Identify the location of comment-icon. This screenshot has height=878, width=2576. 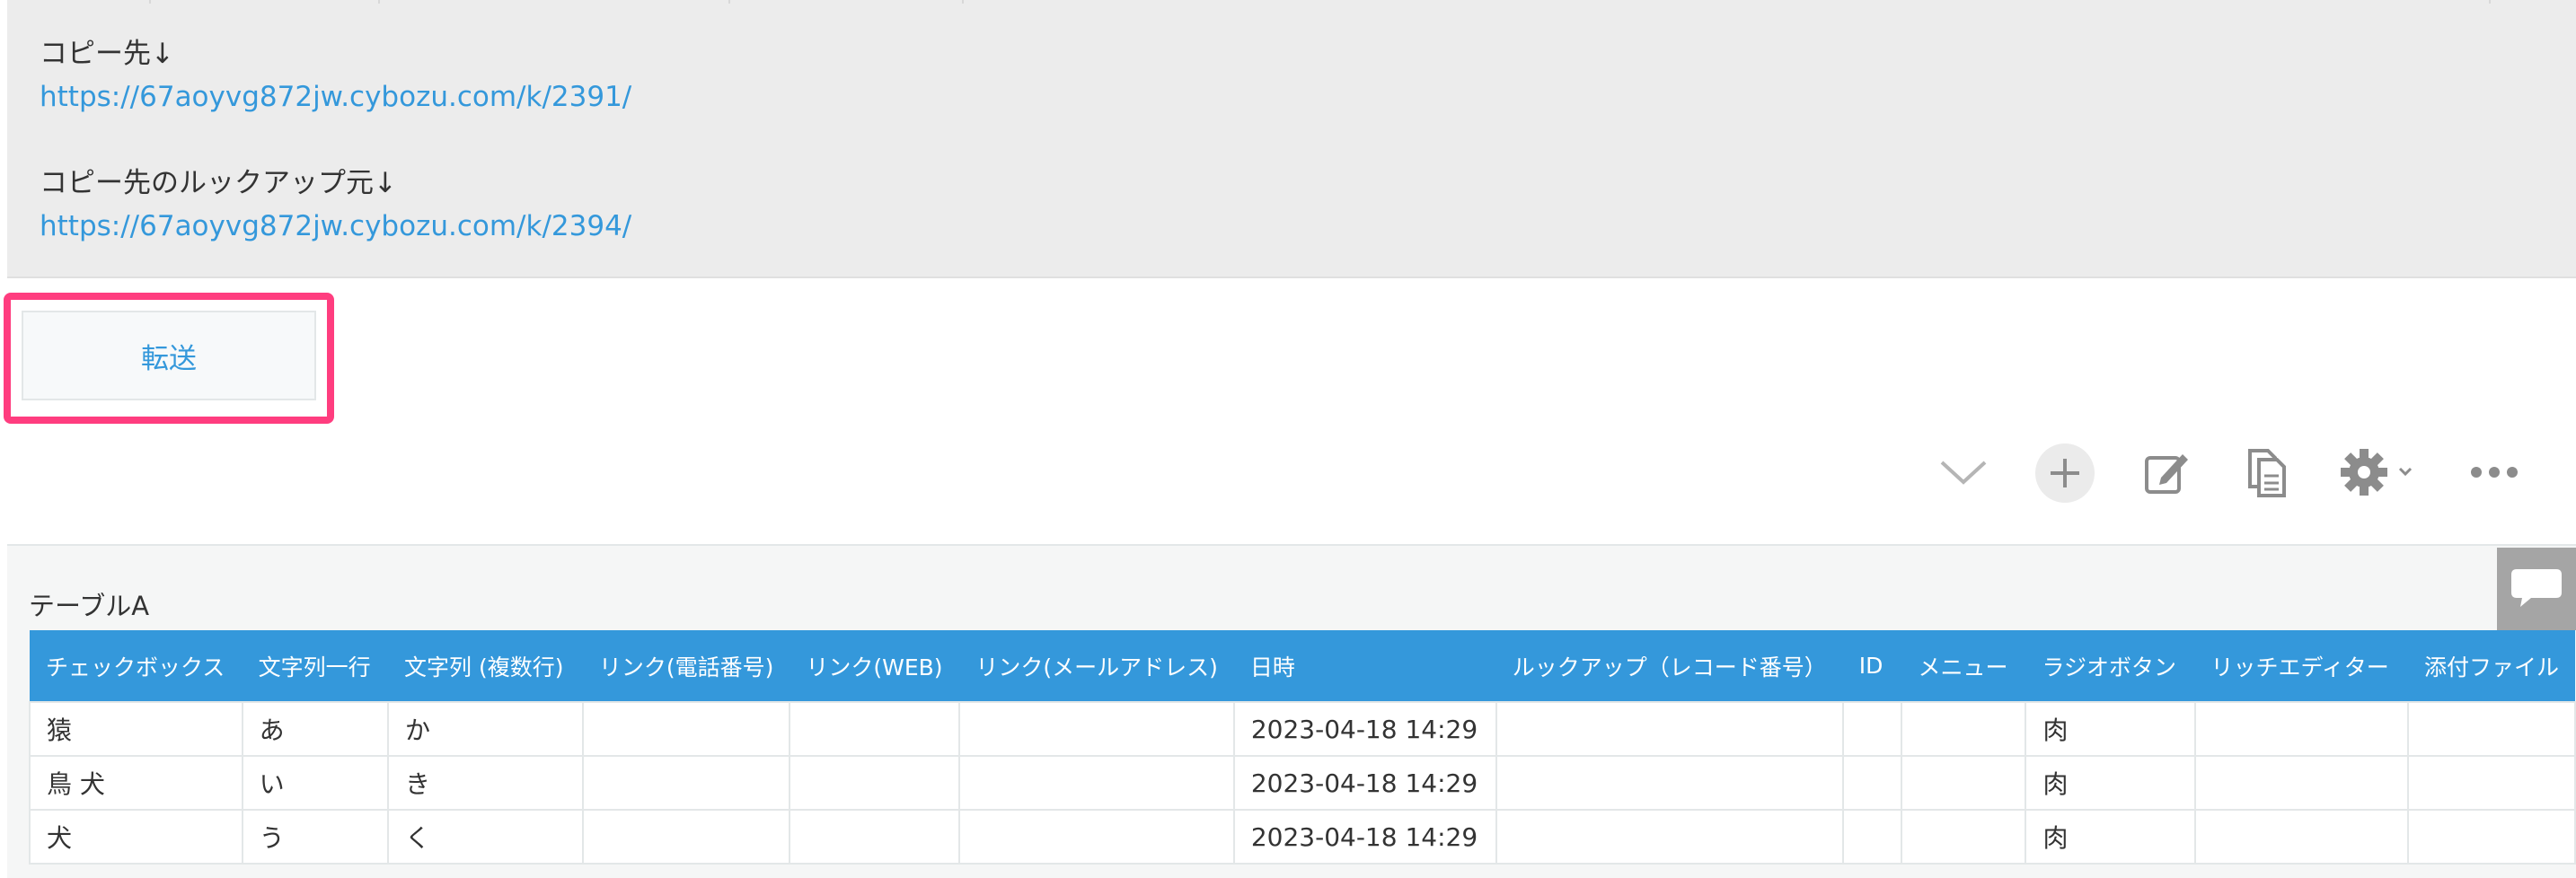
(2536, 589).